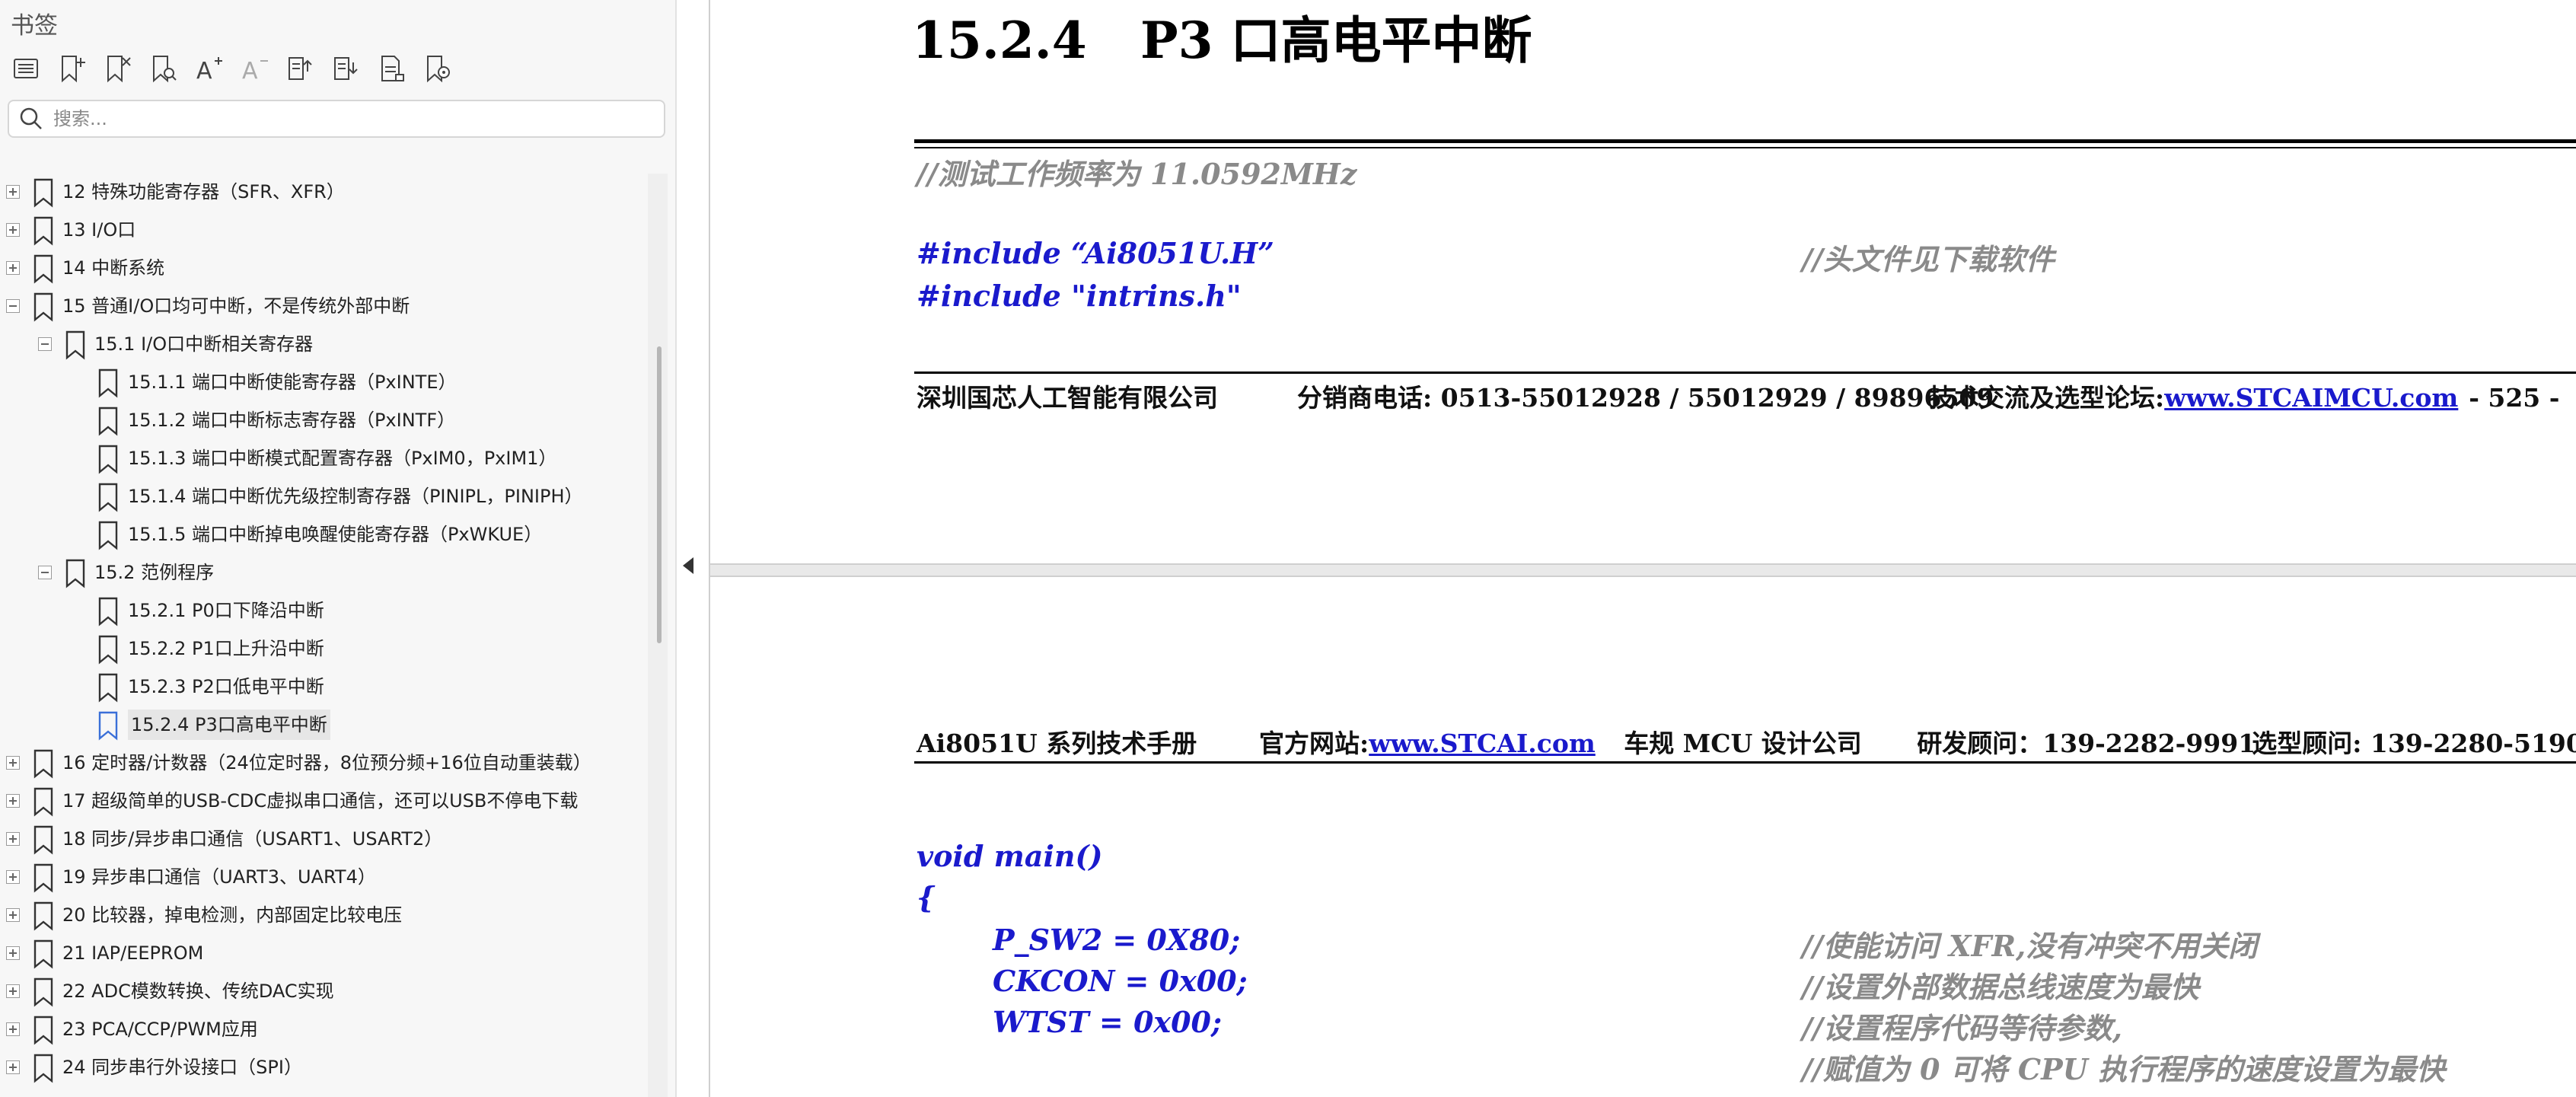  I want to click on bookmark-item: 15 普通I/O口均可中断，不是传统外部中断, so click(323, 306).